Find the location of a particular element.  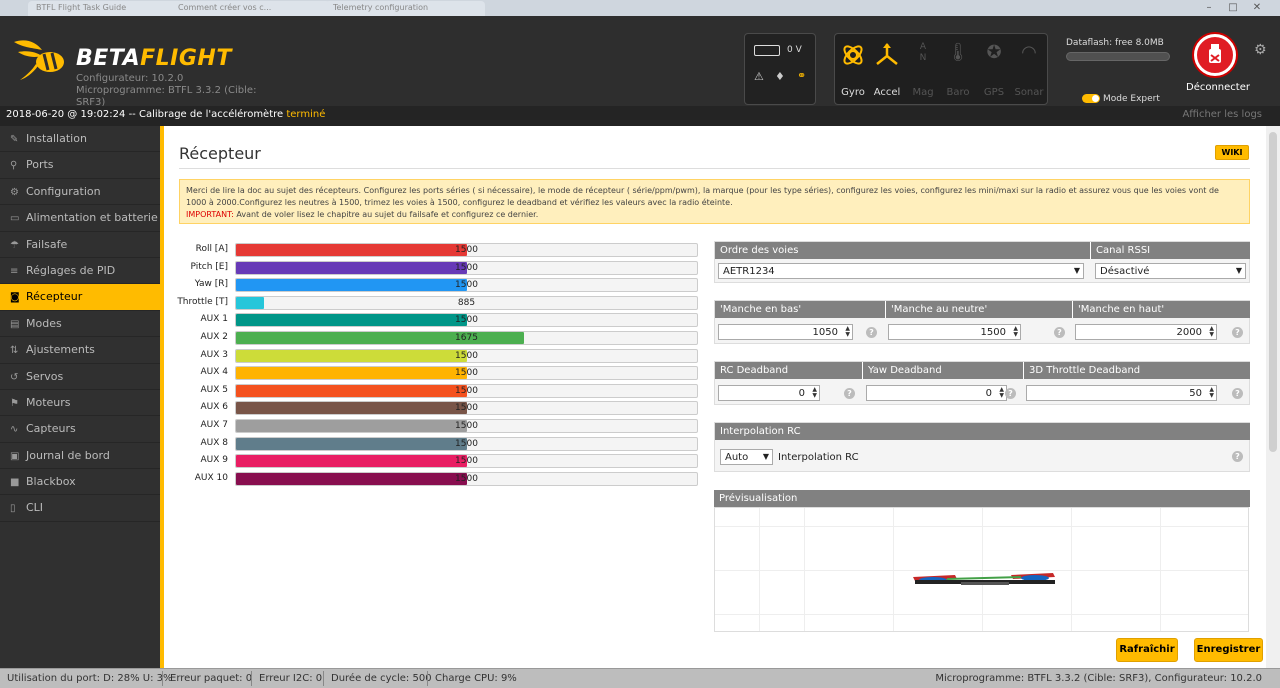

browser-tab: Telemetry configuration is located at coordinates (405, 8).